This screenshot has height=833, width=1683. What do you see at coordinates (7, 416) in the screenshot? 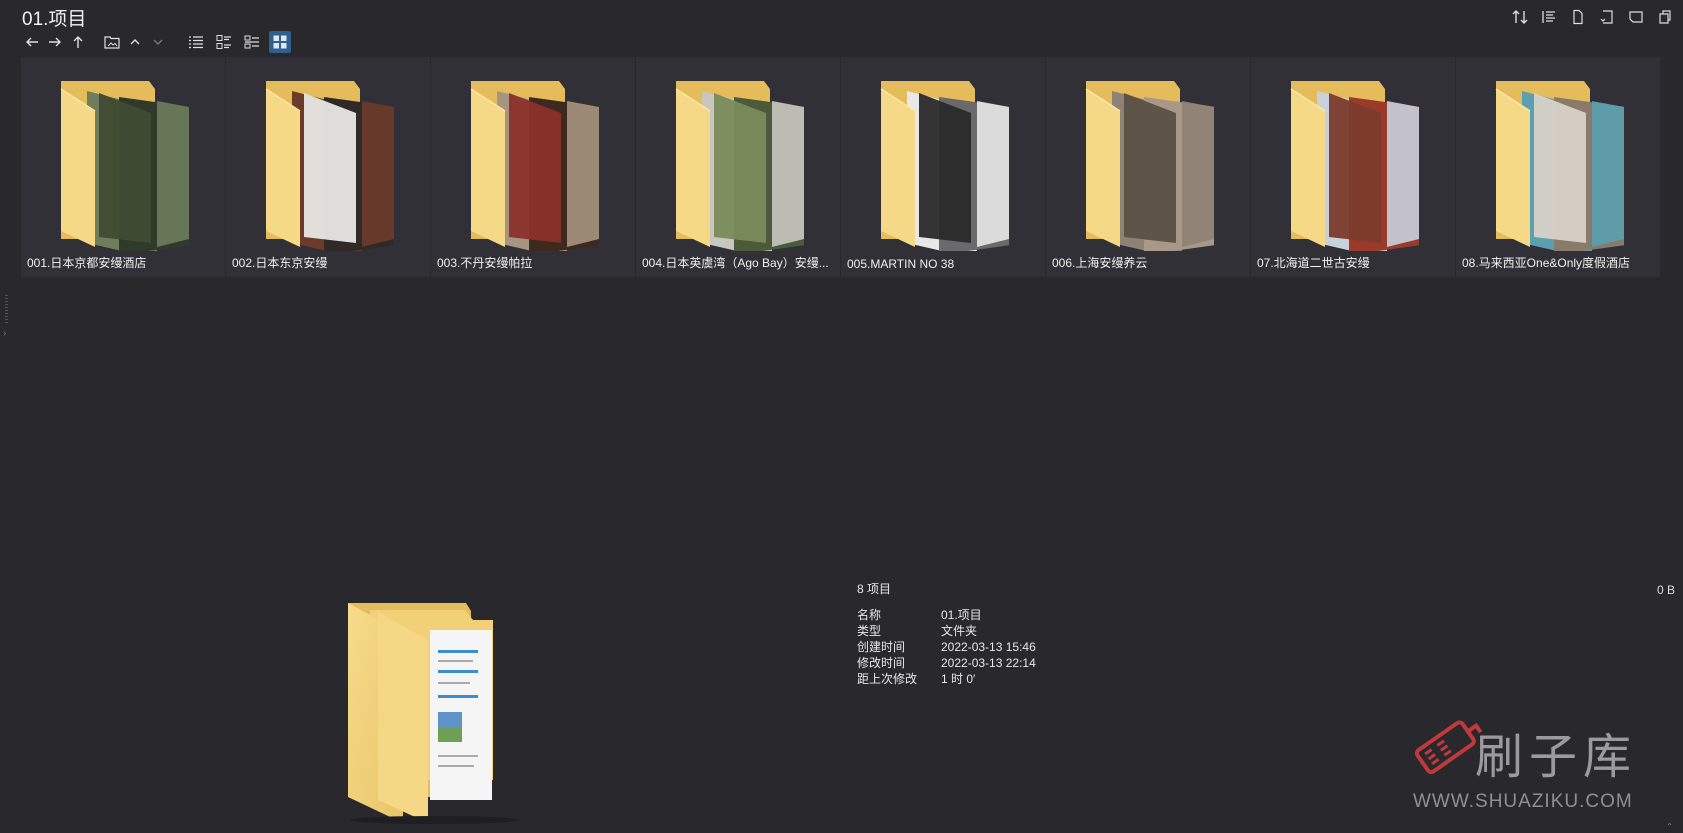
I see `left-edge-handle: ›` at bounding box center [7, 416].